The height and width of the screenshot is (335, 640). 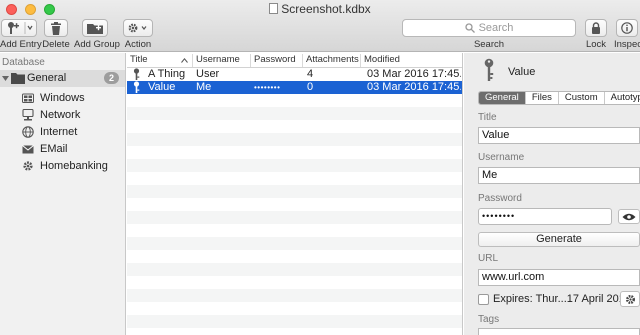 What do you see at coordinates (501, 157) in the screenshot?
I see `username-field-label: Username` at bounding box center [501, 157].